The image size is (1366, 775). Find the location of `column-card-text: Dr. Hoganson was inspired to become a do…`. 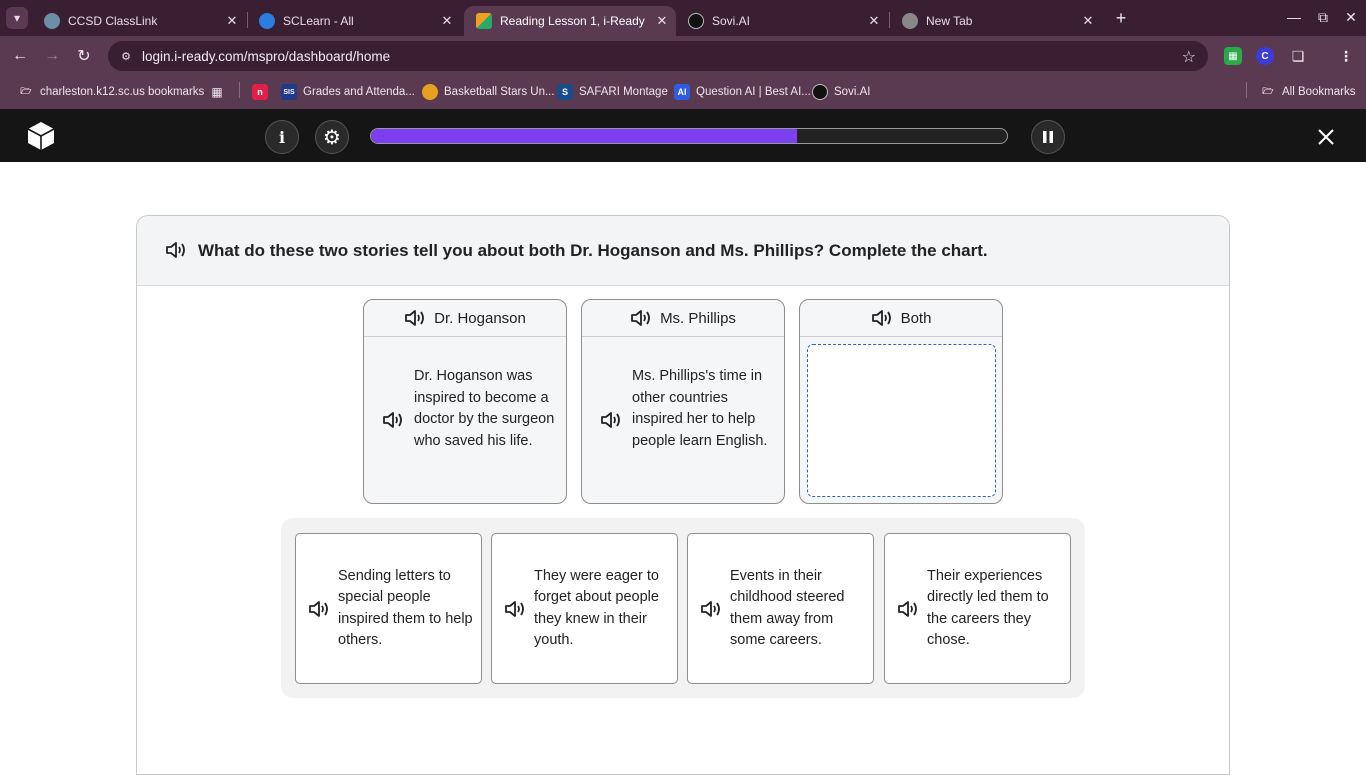

column-card-text: Dr. Hoganson was inspired to become a do… is located at coordinates (484, 408).